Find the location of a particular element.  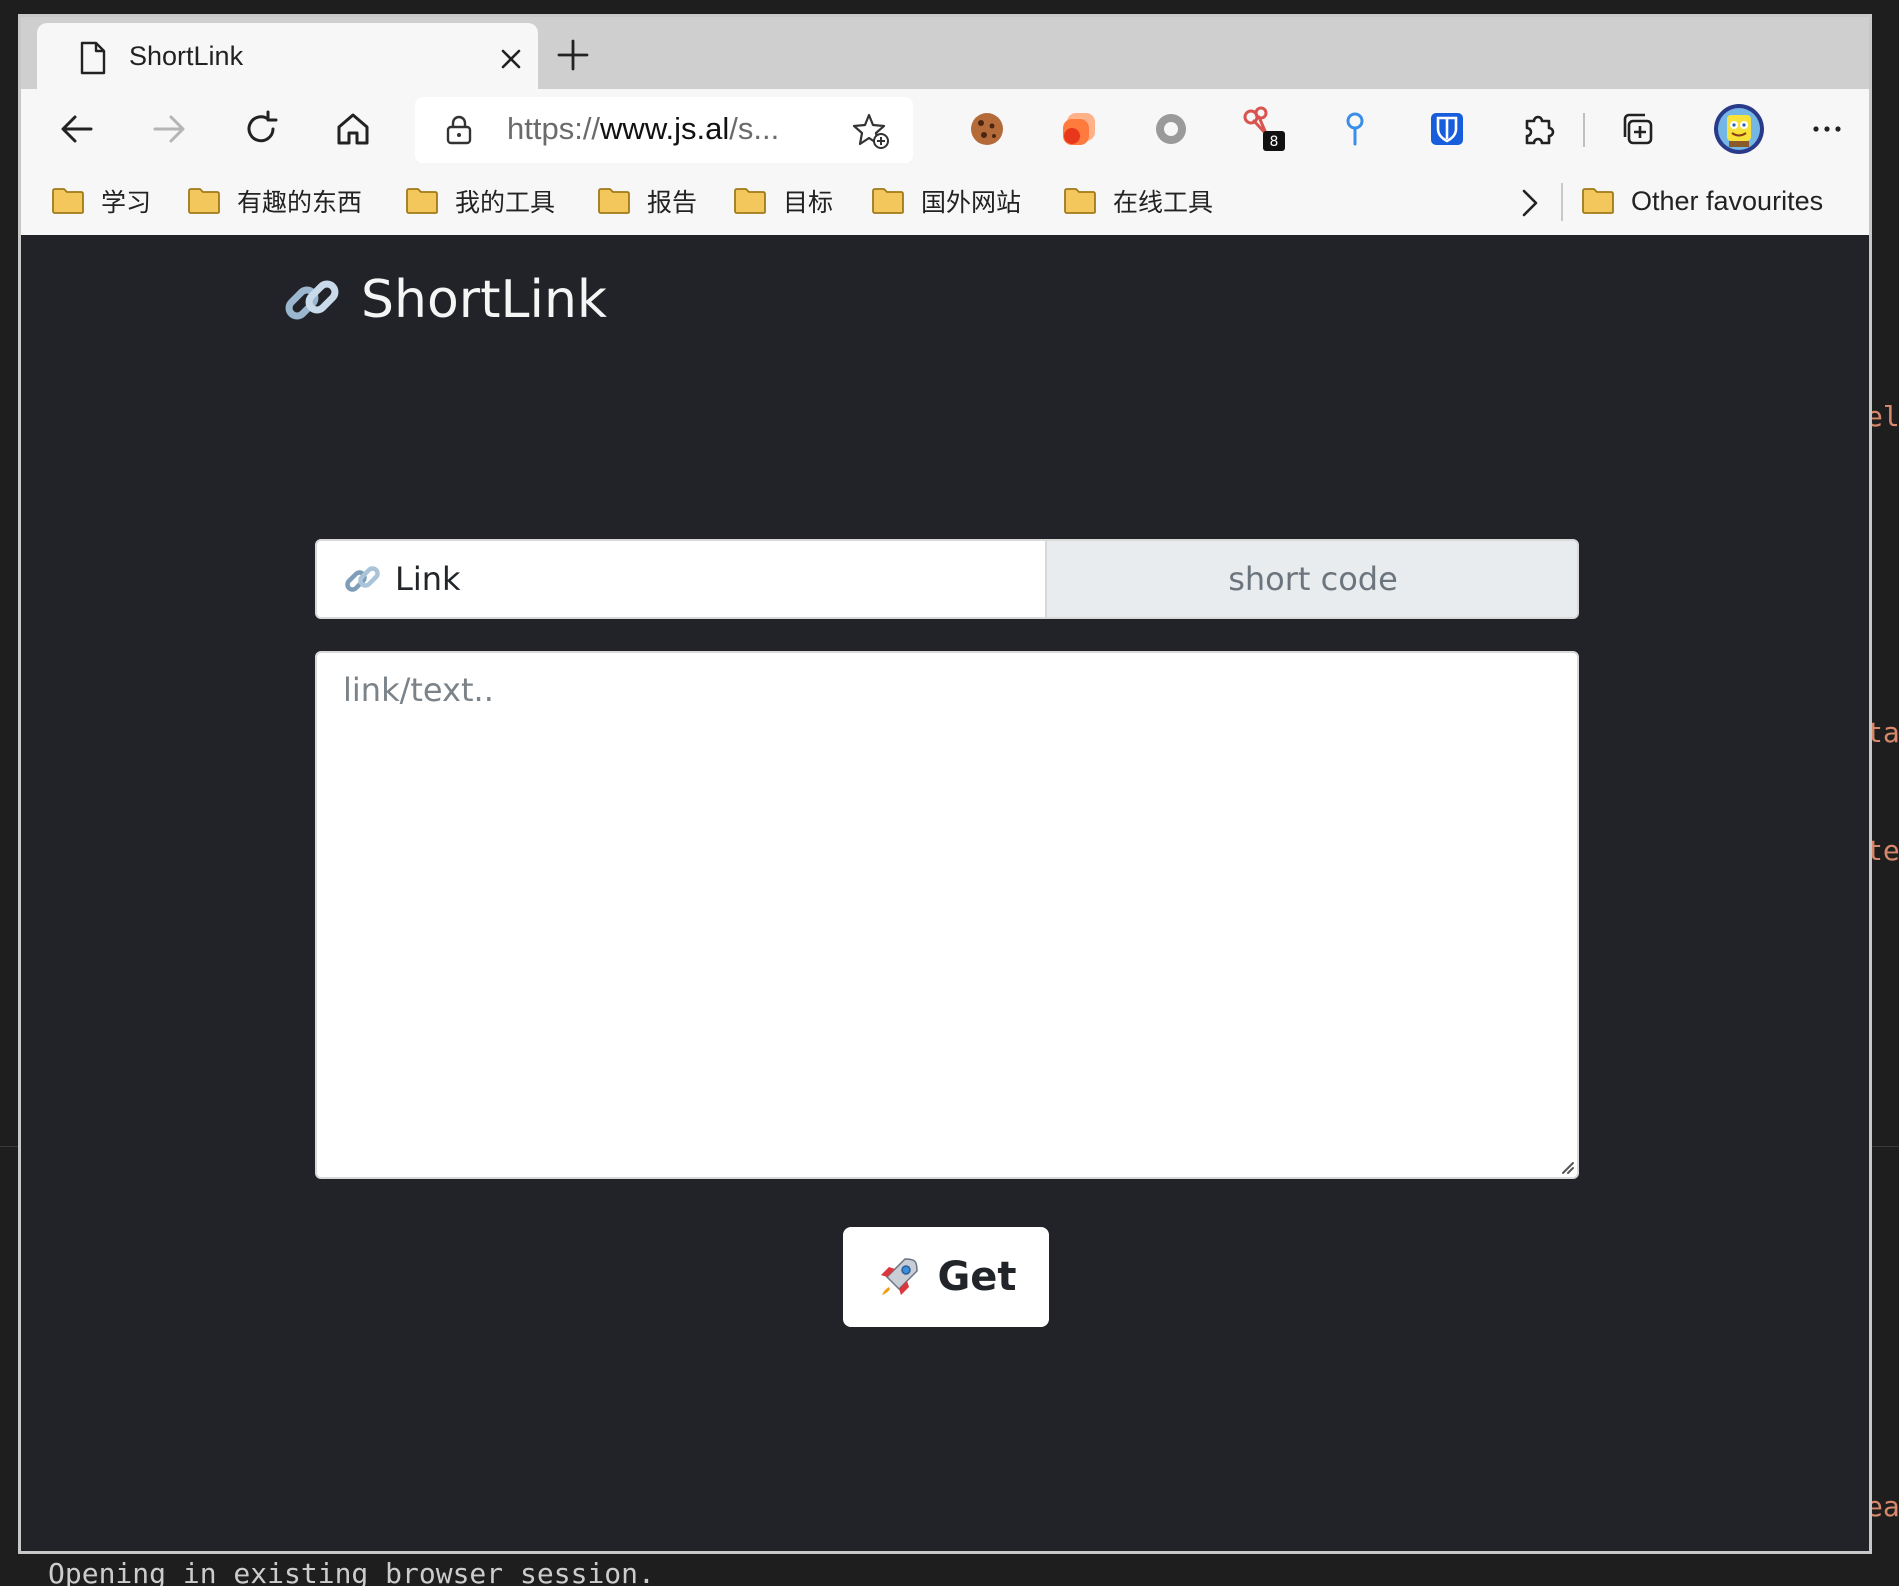

back-button is located at coordinates (77, 129).